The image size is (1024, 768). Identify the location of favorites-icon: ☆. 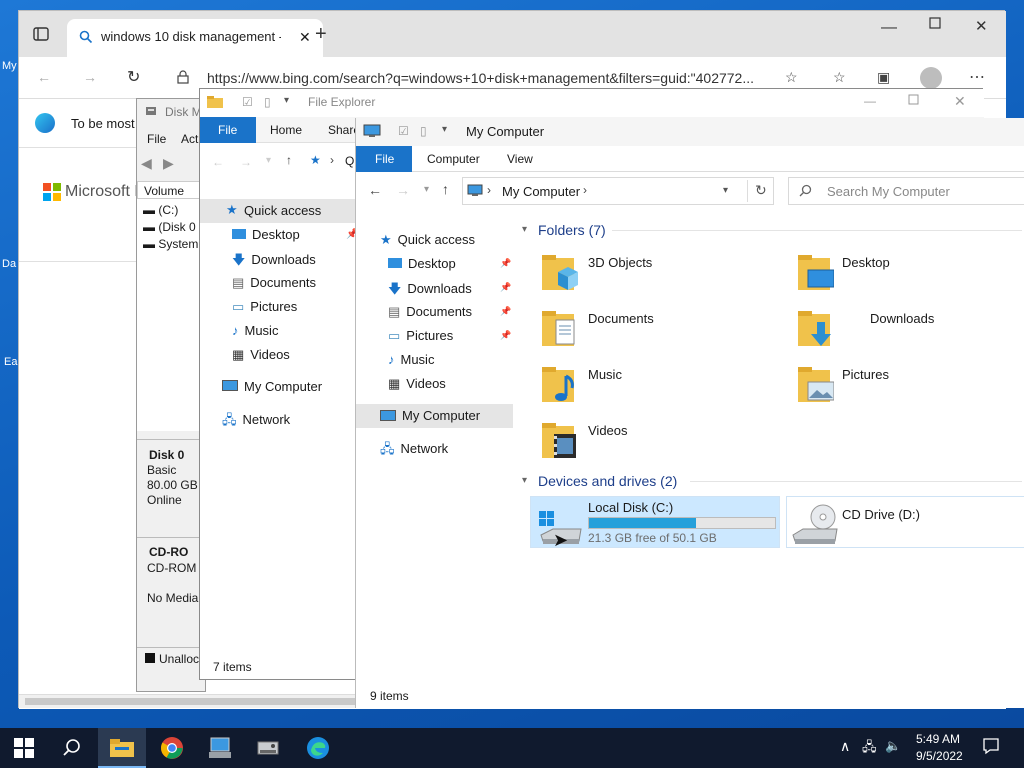
(839, 77).